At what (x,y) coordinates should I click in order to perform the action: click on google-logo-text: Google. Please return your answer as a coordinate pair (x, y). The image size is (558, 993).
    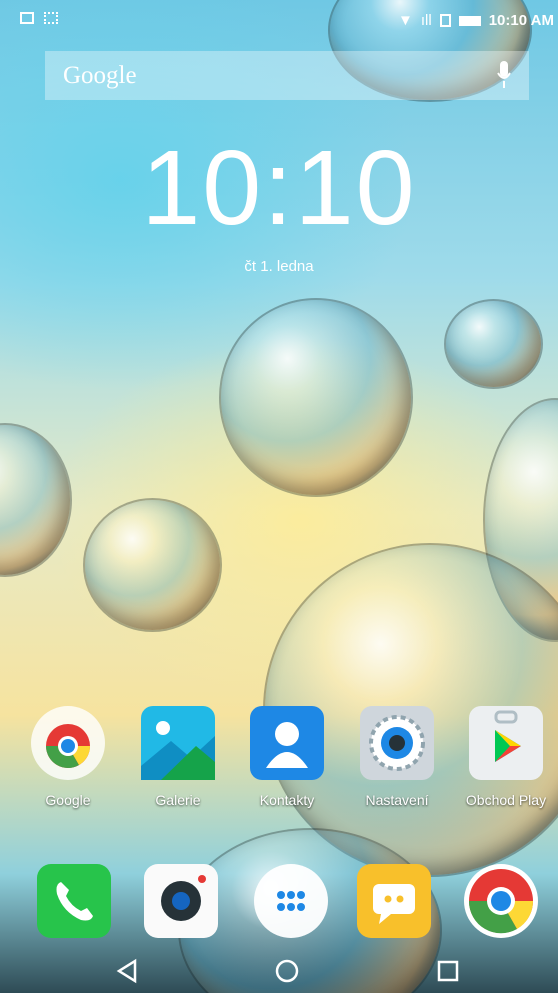
    Looking at the image, I should click on (100, 75).